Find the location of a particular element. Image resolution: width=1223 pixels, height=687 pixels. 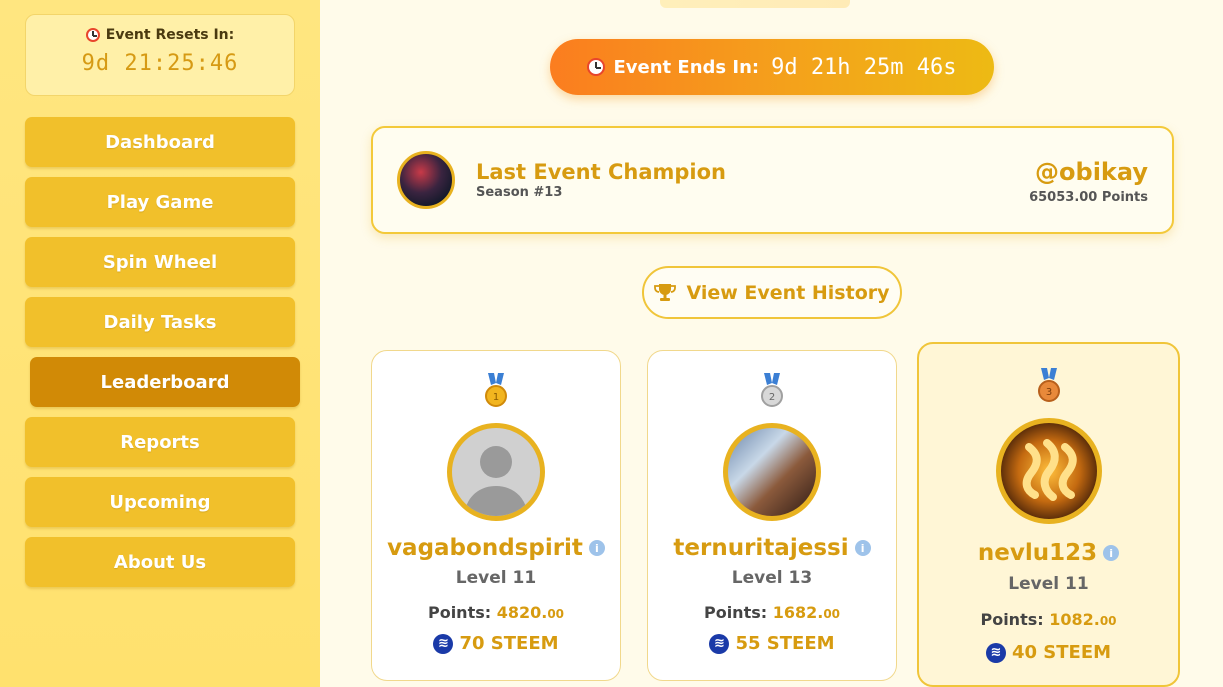

champion-points: 65053.00 Points is located at coordinates (1088, 197).